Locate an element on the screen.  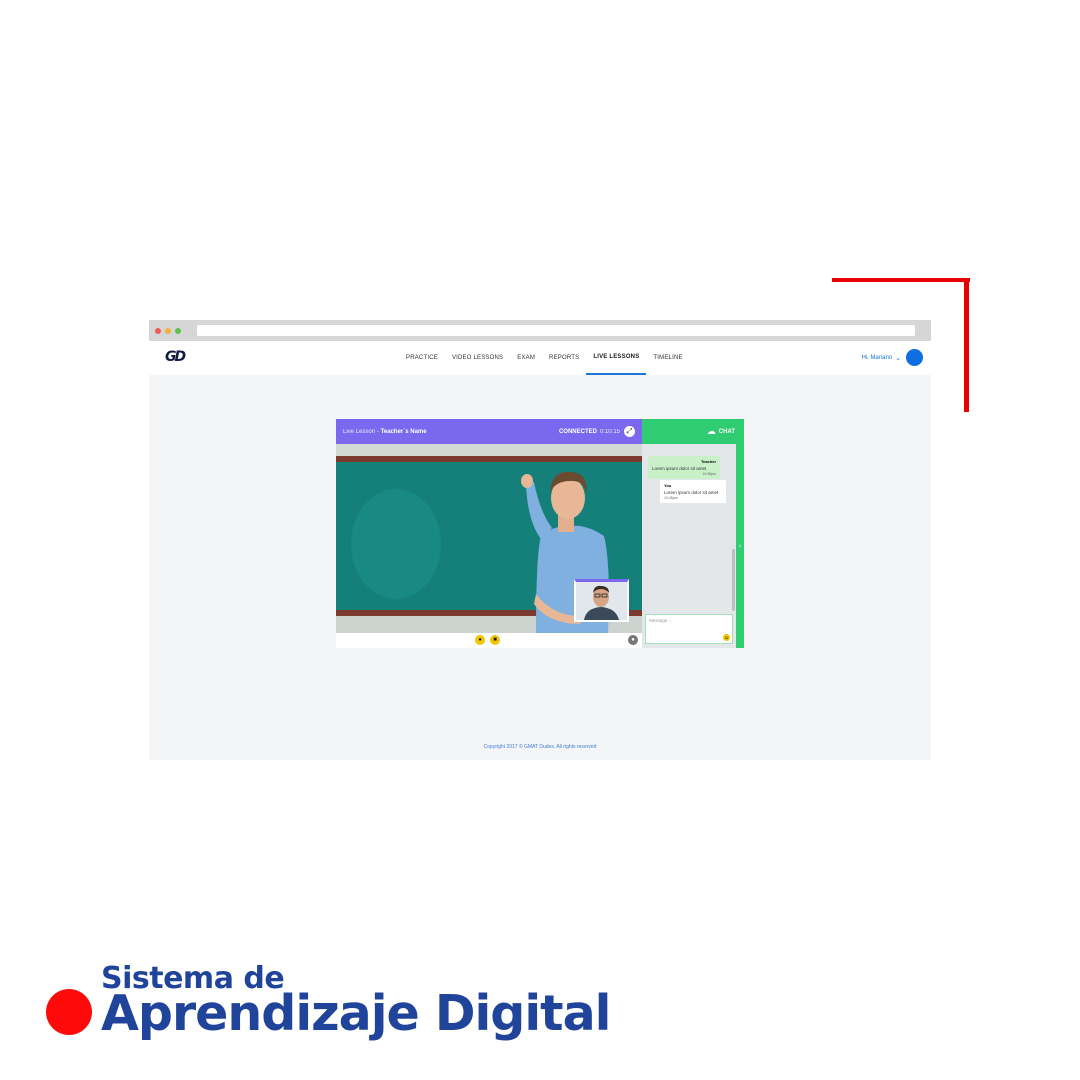
window-maximize-icon is located at coordinates (178, 330).